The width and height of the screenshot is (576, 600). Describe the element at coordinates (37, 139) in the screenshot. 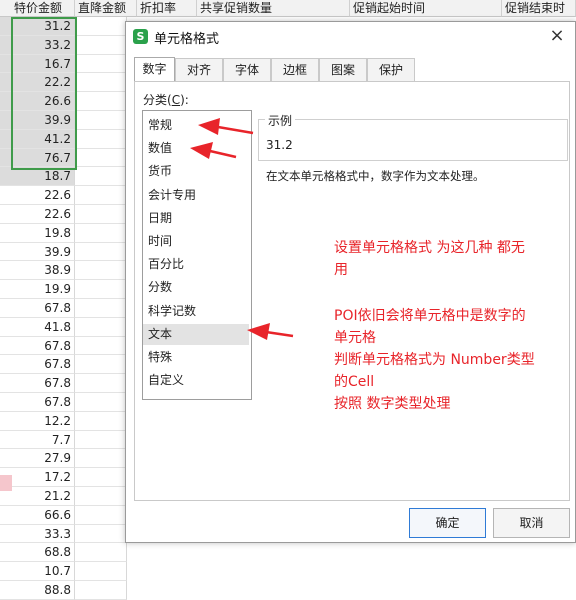

I see `table-cell: 41.2` at that location.